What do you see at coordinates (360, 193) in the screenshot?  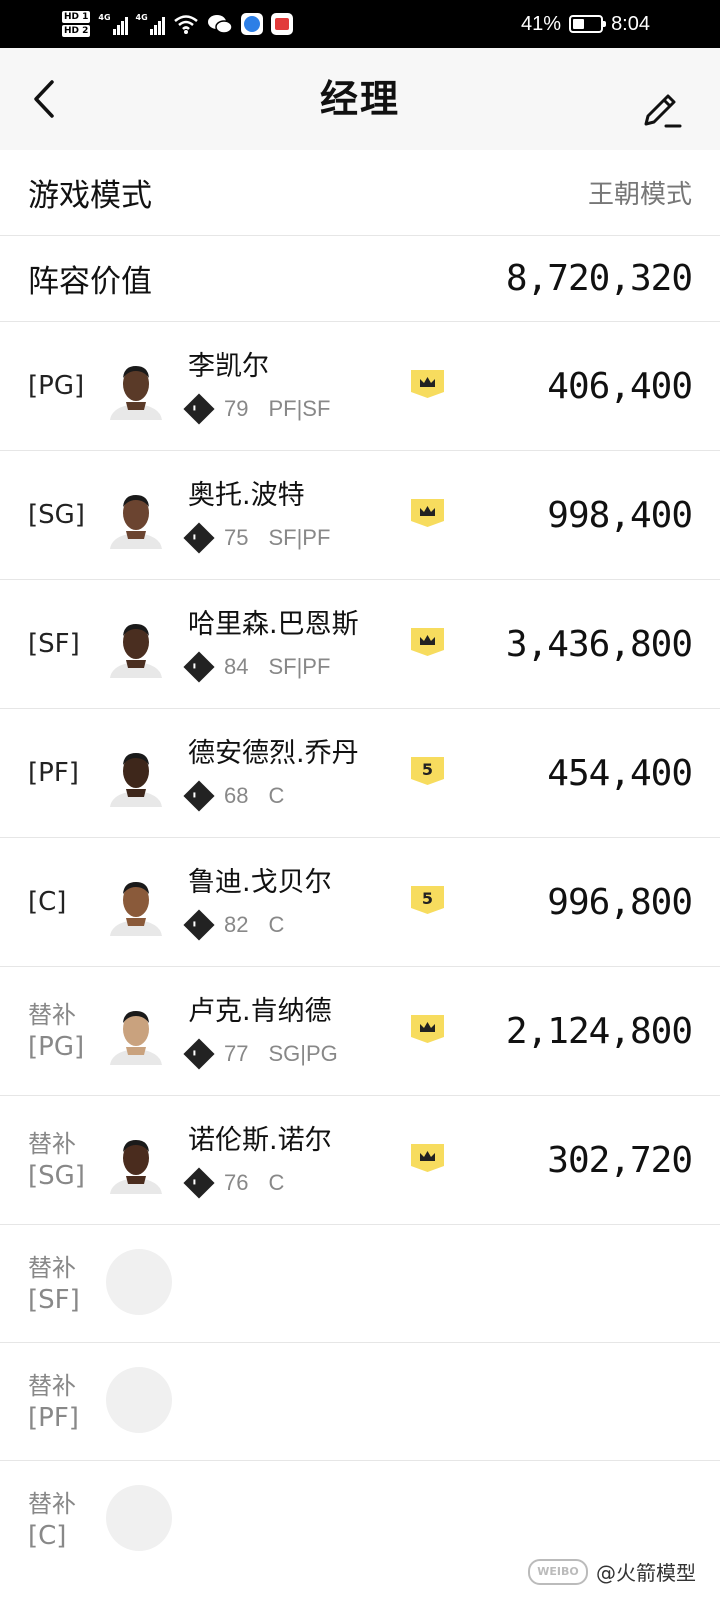 I see `game-mode-row: 游戏模式 王朝模式` at bounding box center [360, 193].